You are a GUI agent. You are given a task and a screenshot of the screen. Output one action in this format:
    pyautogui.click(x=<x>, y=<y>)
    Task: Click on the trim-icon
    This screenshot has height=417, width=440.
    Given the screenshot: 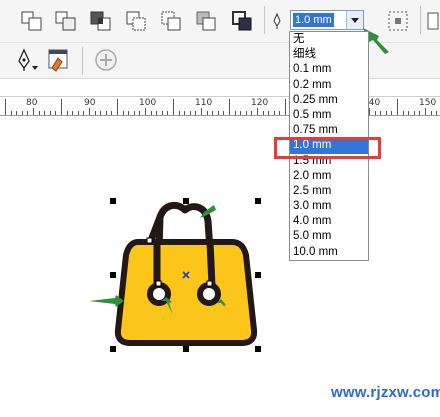 What is the action you would take?
    pyautogui.click(x=66, y=21)
    